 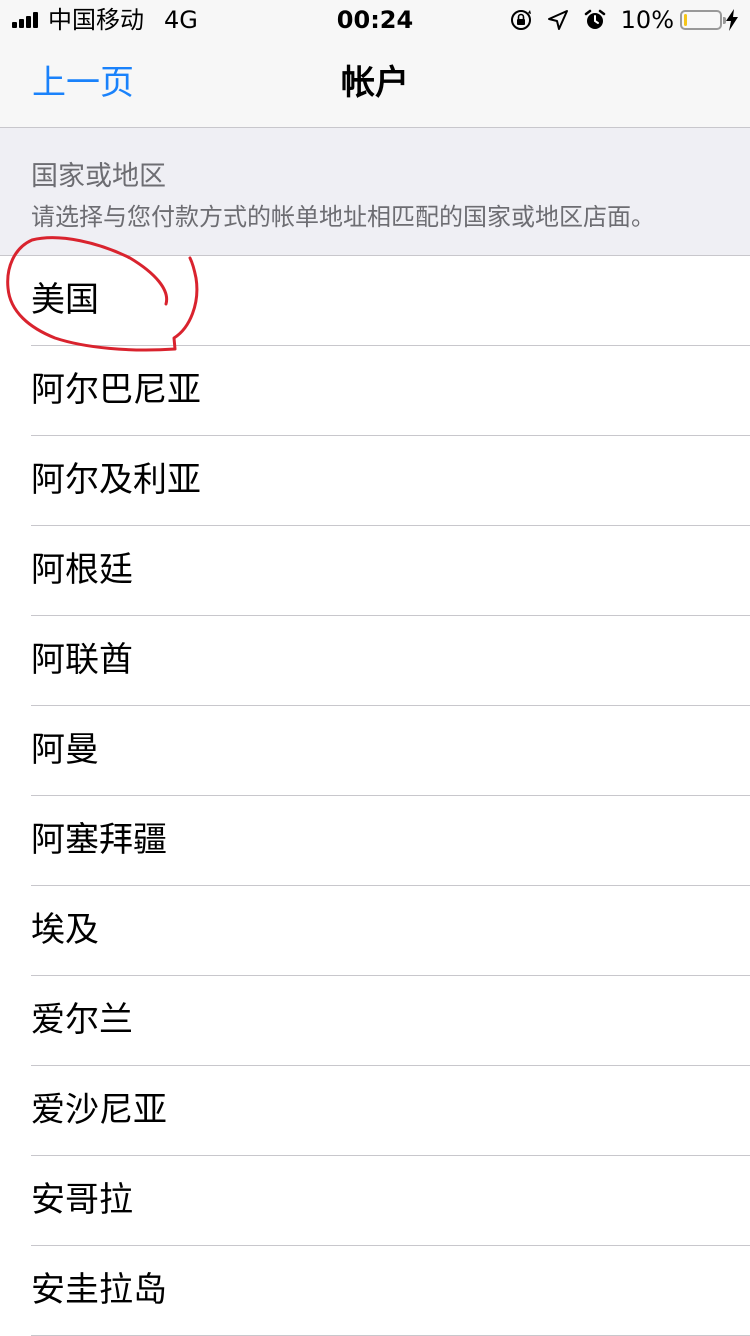 What do you see at coordinates (375, 841) in the screenshot?
I see `country-row: 阿塞拜疆` at bounding box center [375, 841].